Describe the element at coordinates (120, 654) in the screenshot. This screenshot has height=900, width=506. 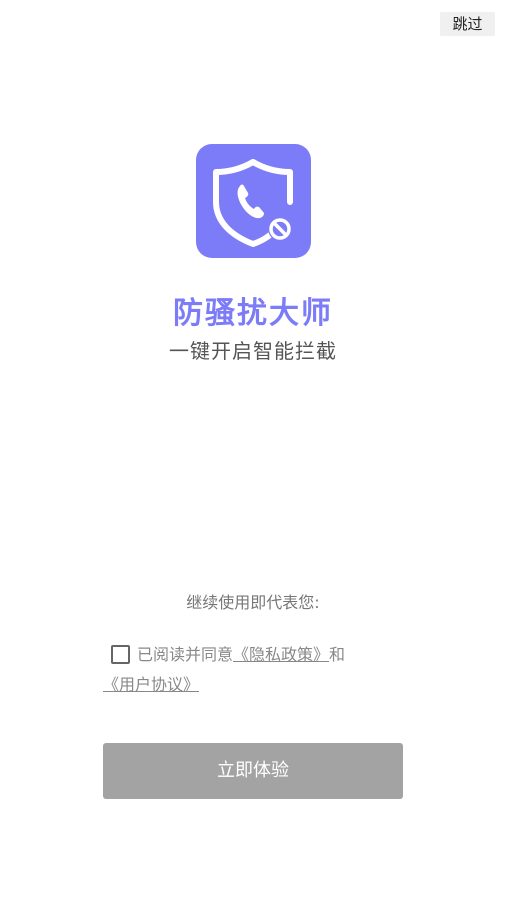
I see `agree-checkbox` at that location.